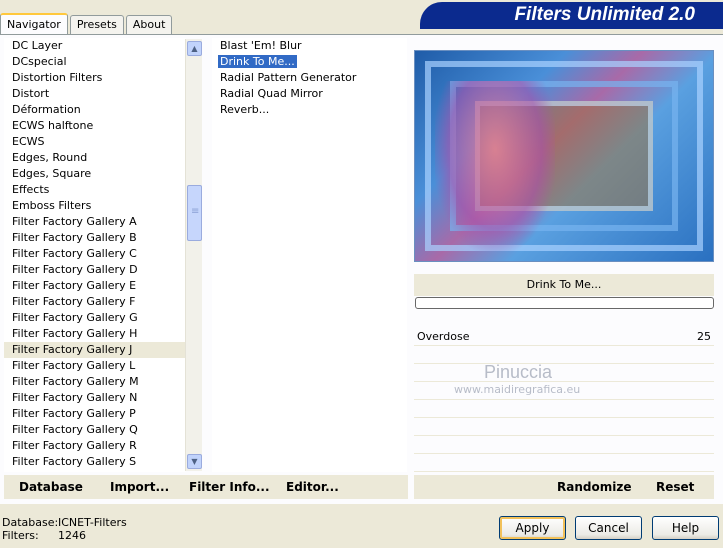 The width and height of the screenshot is (723, 548). Describe the element at coordinates (34, 24) in the screenshot. I see `tab-navigator: Navigator` at that location.